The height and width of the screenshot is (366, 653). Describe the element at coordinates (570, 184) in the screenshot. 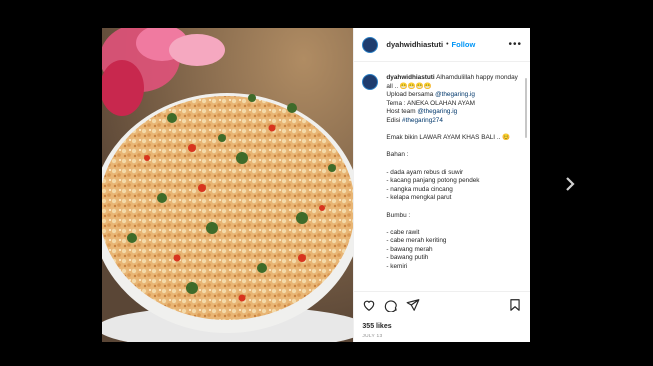

I see `next-arrow-icon` at that location.